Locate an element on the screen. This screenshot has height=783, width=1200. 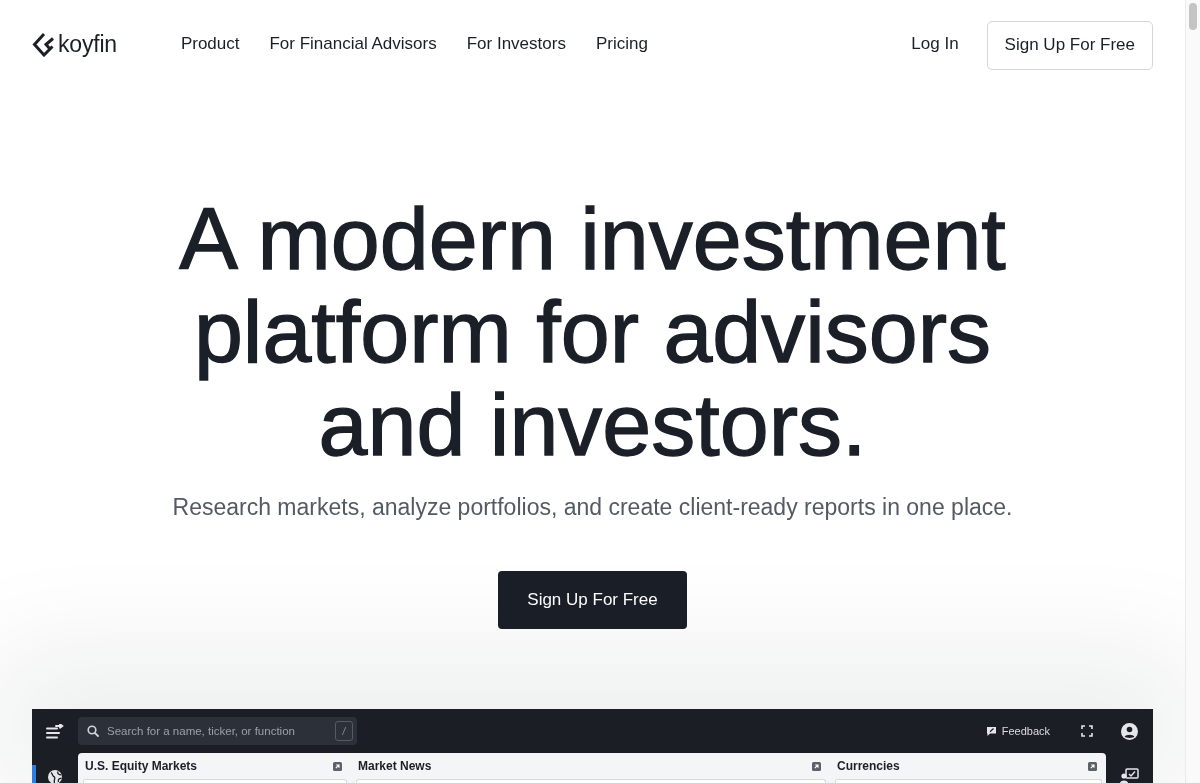
search-icon is located at coordinates (93, 731).